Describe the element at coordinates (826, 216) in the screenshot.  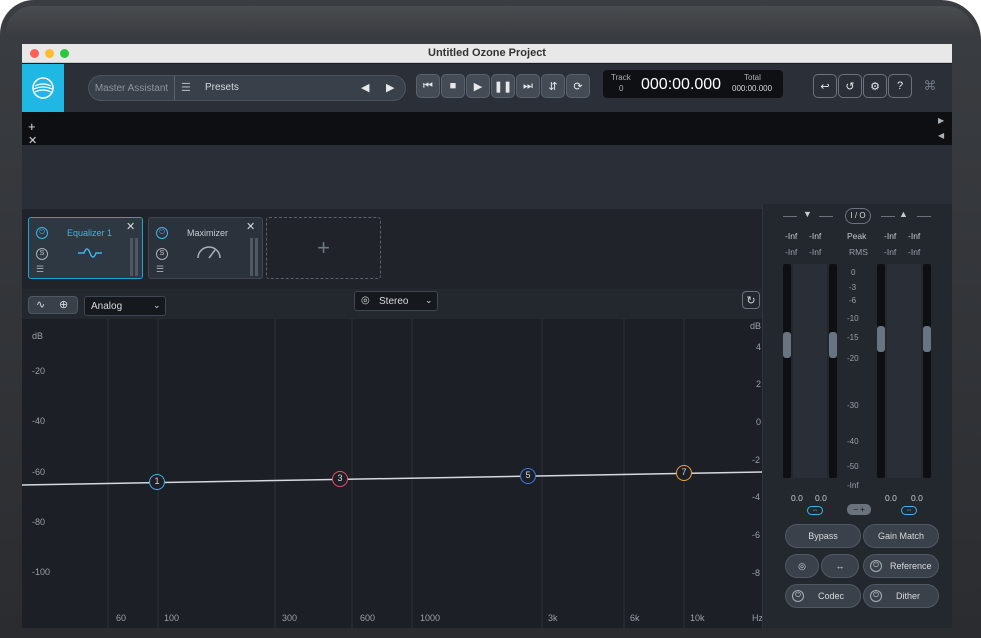
I see `divider` at that location.